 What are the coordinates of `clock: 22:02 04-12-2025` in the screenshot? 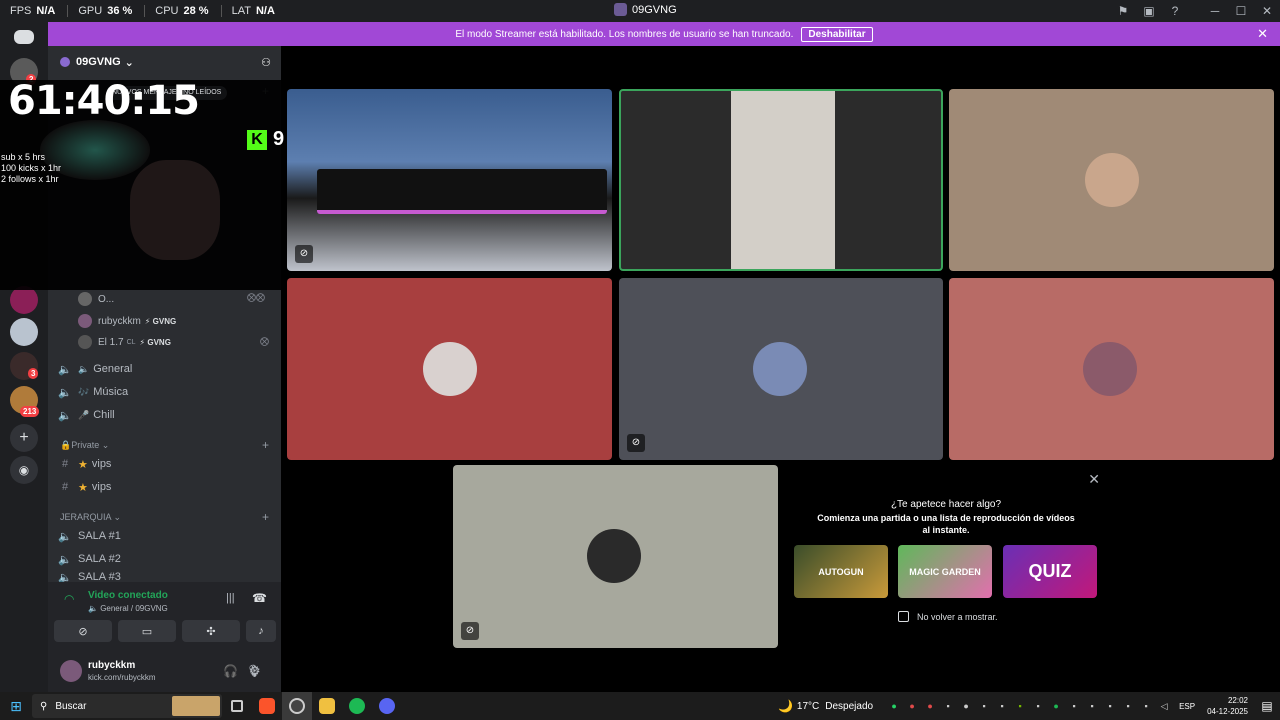 It's located at (1227, 706).